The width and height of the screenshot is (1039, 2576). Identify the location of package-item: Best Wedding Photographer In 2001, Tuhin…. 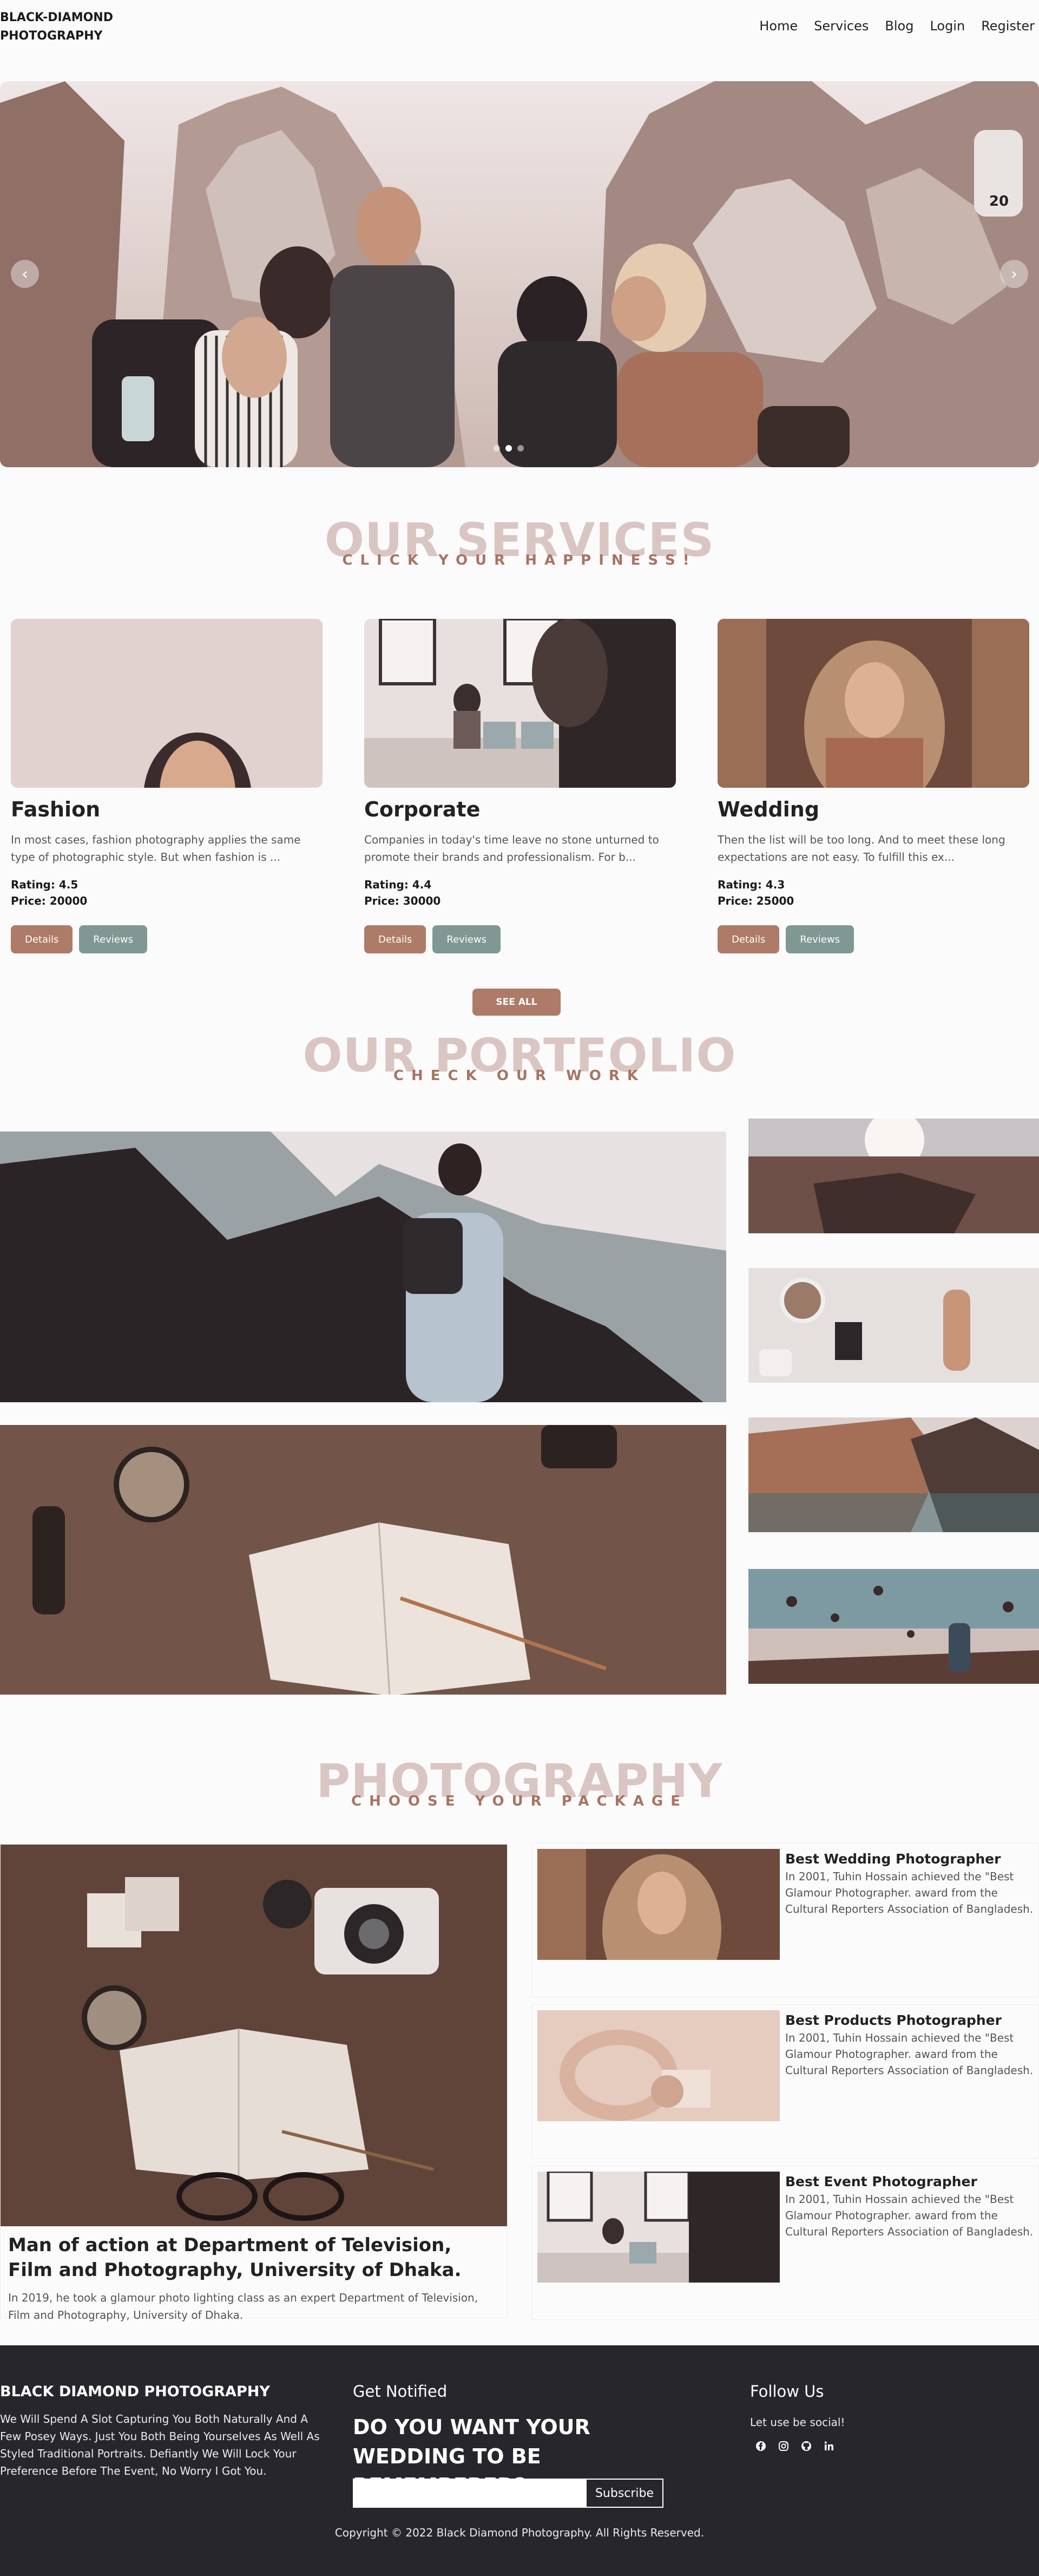
(785, 1920).